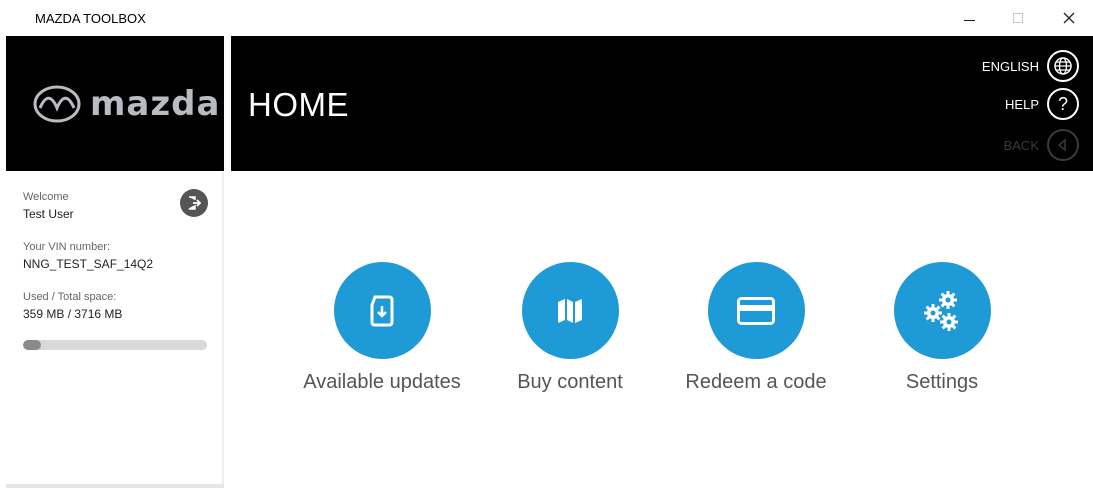  I want to click on title-bar: MAZDA TOOLBOX, so click(546, 17).